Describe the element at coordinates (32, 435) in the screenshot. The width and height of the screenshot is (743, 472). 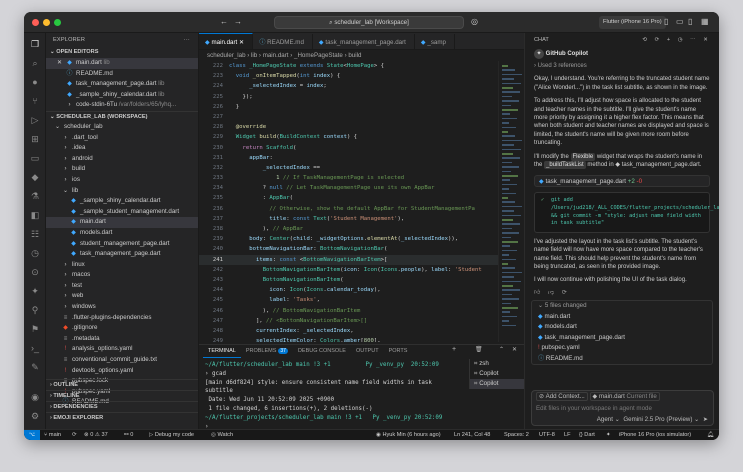
I see `remote-indicator-icon: ⌥` at that location.